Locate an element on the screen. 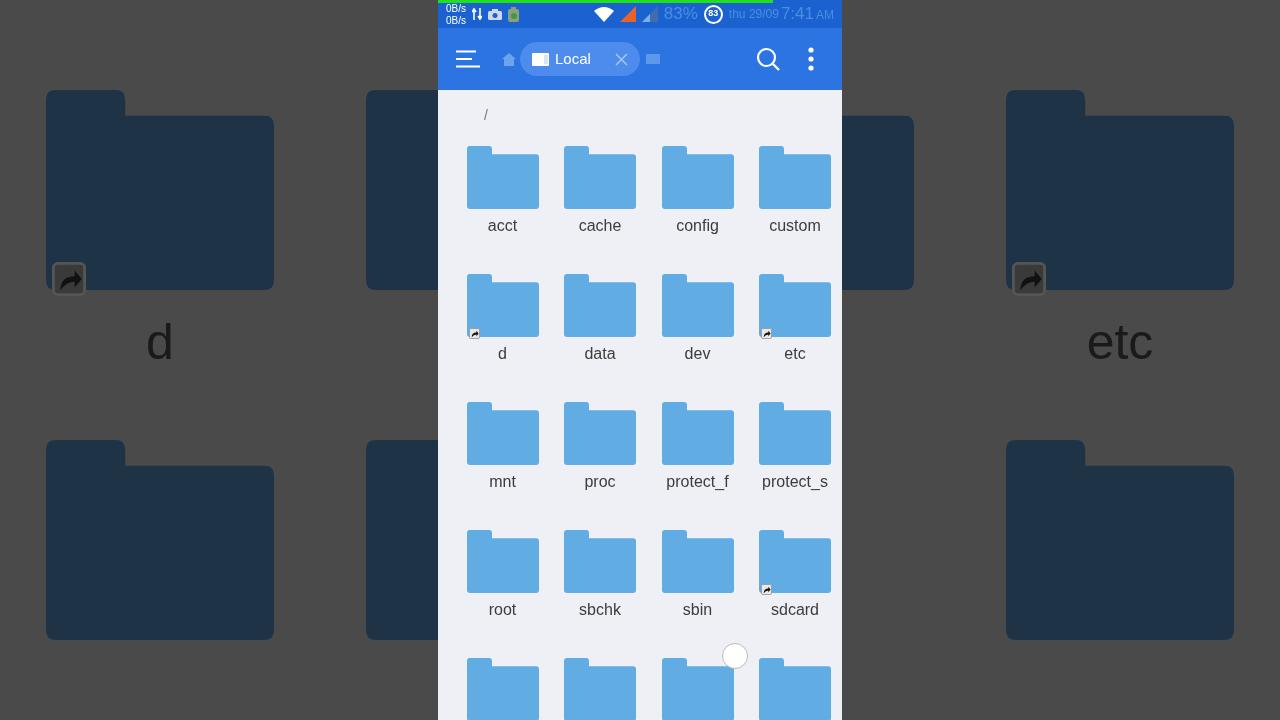 Image resolution: width=1280 pixels, height=720 pixels. home-icon is located at coordinates (509, 59).